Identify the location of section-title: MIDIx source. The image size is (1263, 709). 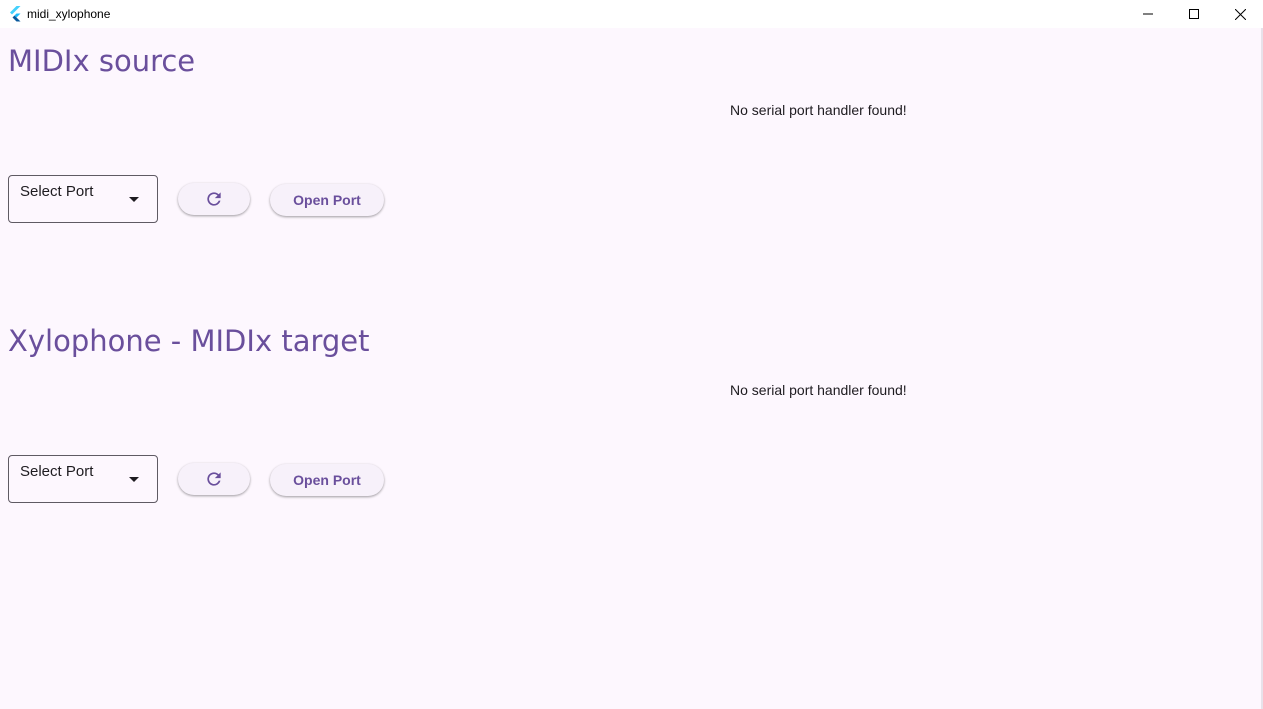
(102, 61).